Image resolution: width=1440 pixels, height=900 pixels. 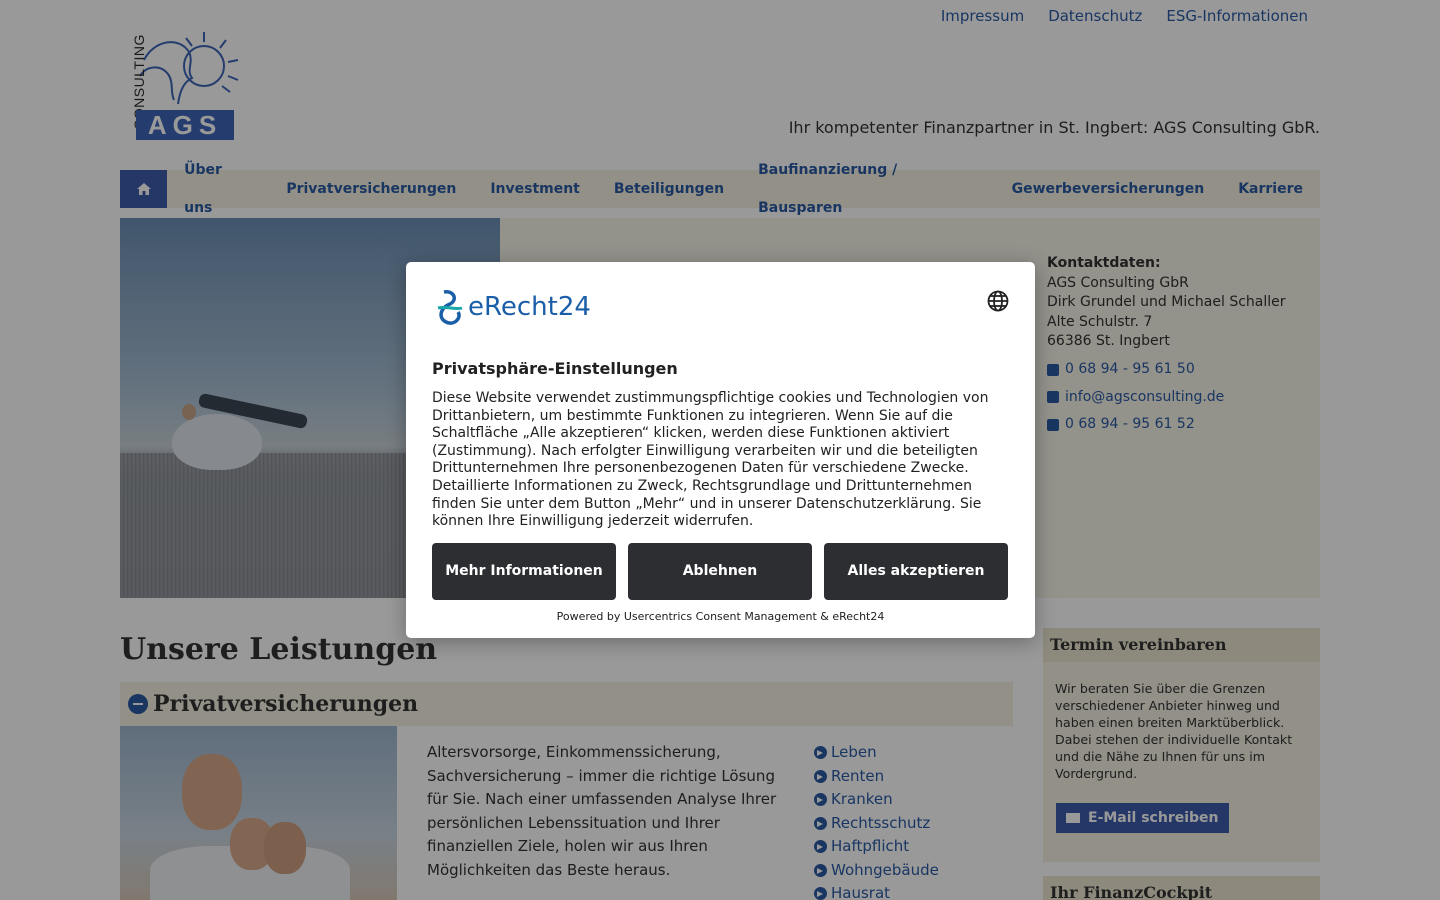 What do you see at coordinates (555, 368) in the screenshot?
I see `consent-title: Privatsphäre-Einstellungen` at bounding box center [555, 368].